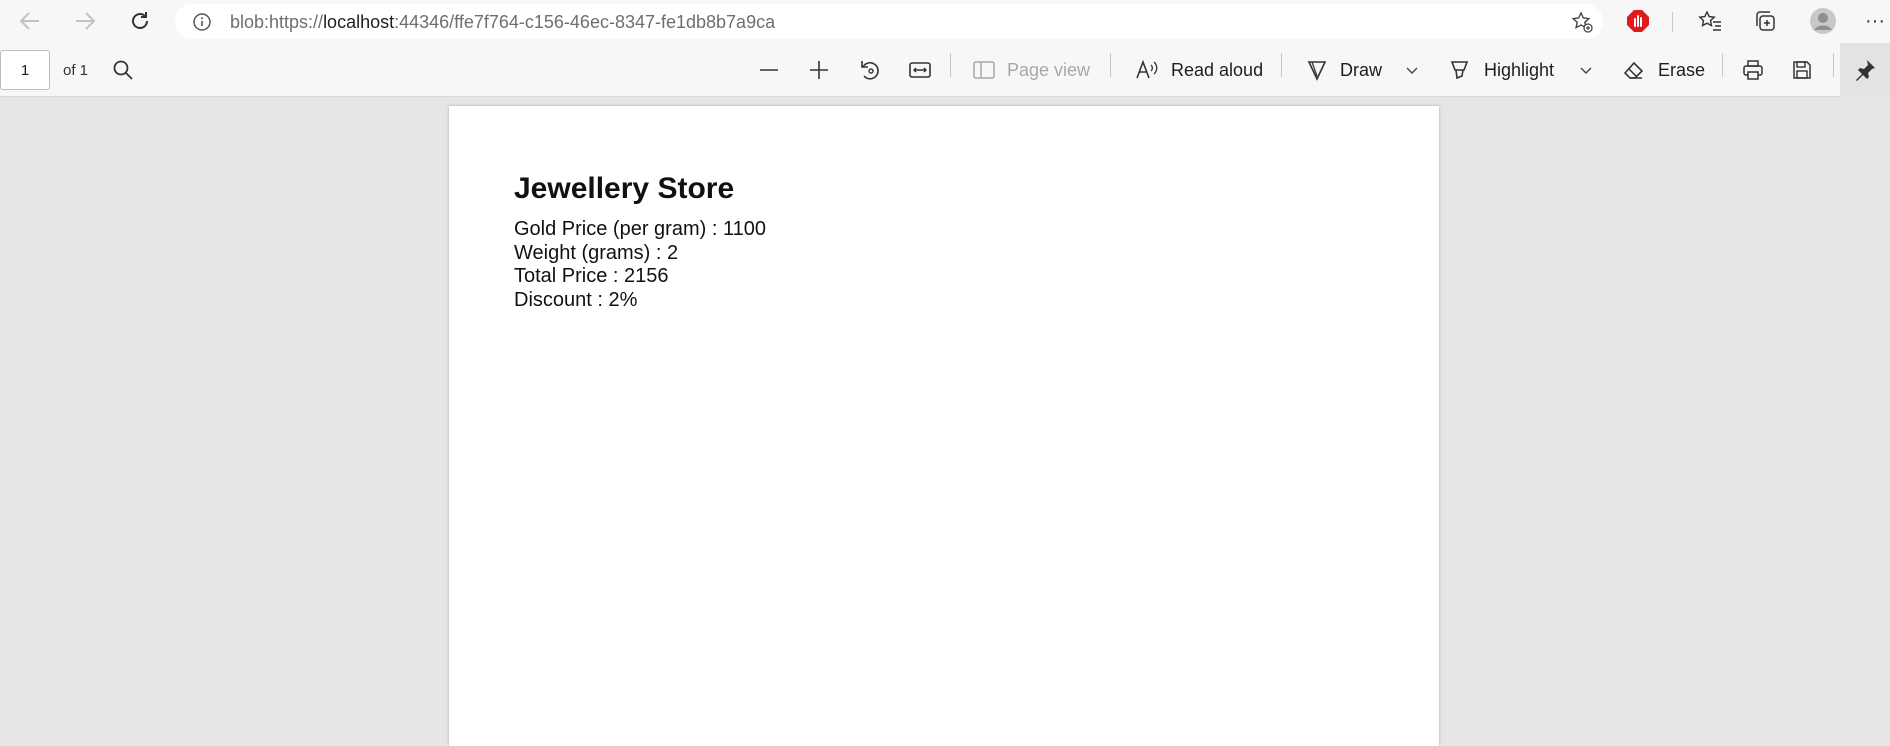 This screenshot has height=746, width=1890. Describe the element at coordinates (202, 22) in the screenshot. I see `site-info-icon` at that location.